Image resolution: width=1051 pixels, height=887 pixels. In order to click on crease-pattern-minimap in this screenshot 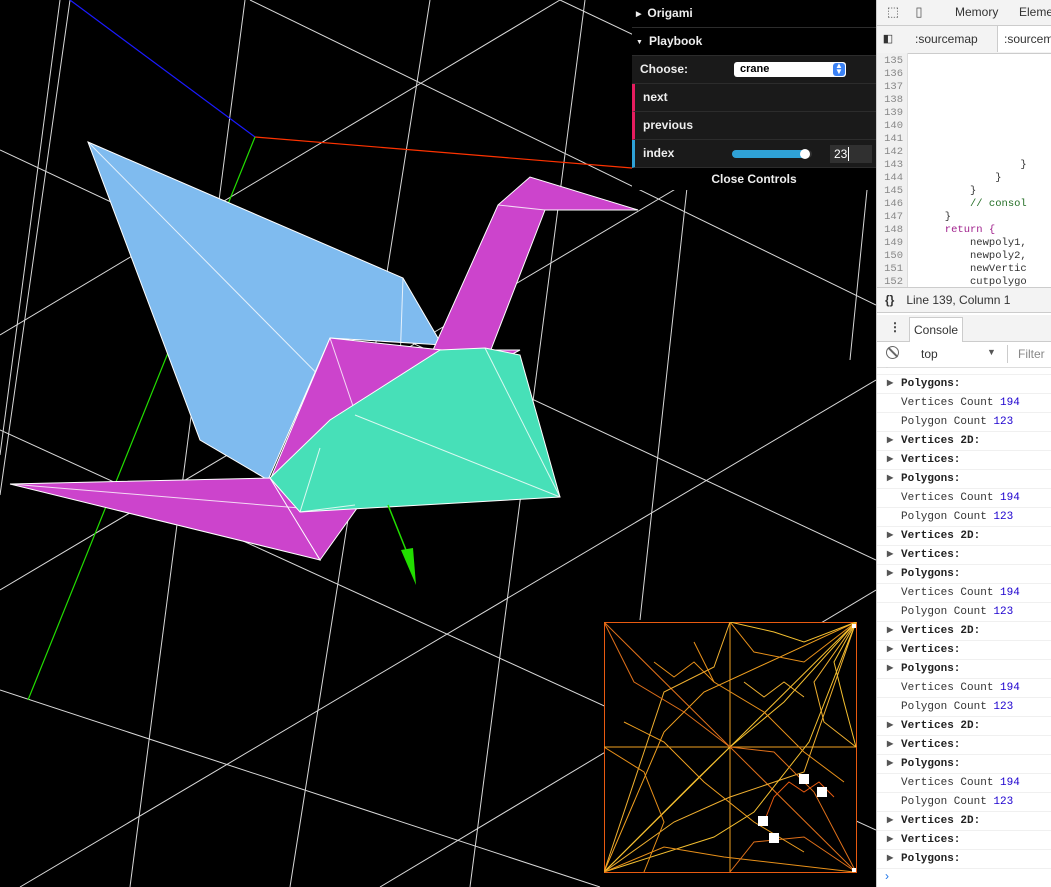, I will do `click(730, 747)`.